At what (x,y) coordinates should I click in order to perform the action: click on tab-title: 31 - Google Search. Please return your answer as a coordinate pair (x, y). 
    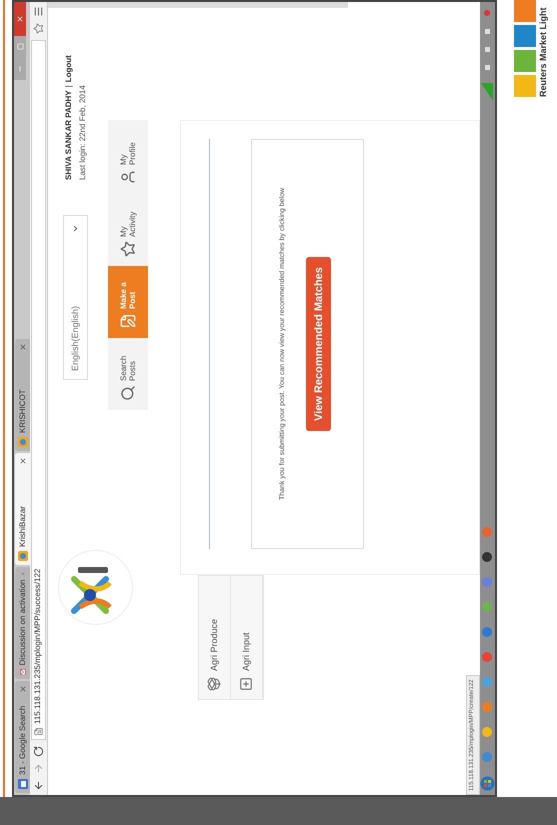
    Looking at the image, I should click on (22, 739).